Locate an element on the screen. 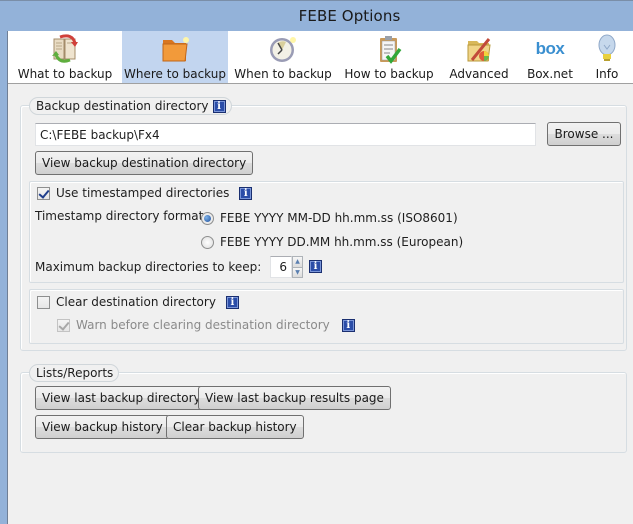 Image resolution: width=633 pixels, height=524 pixels. group-legend: Backup destination directory i is located at coordinates (130, 106).